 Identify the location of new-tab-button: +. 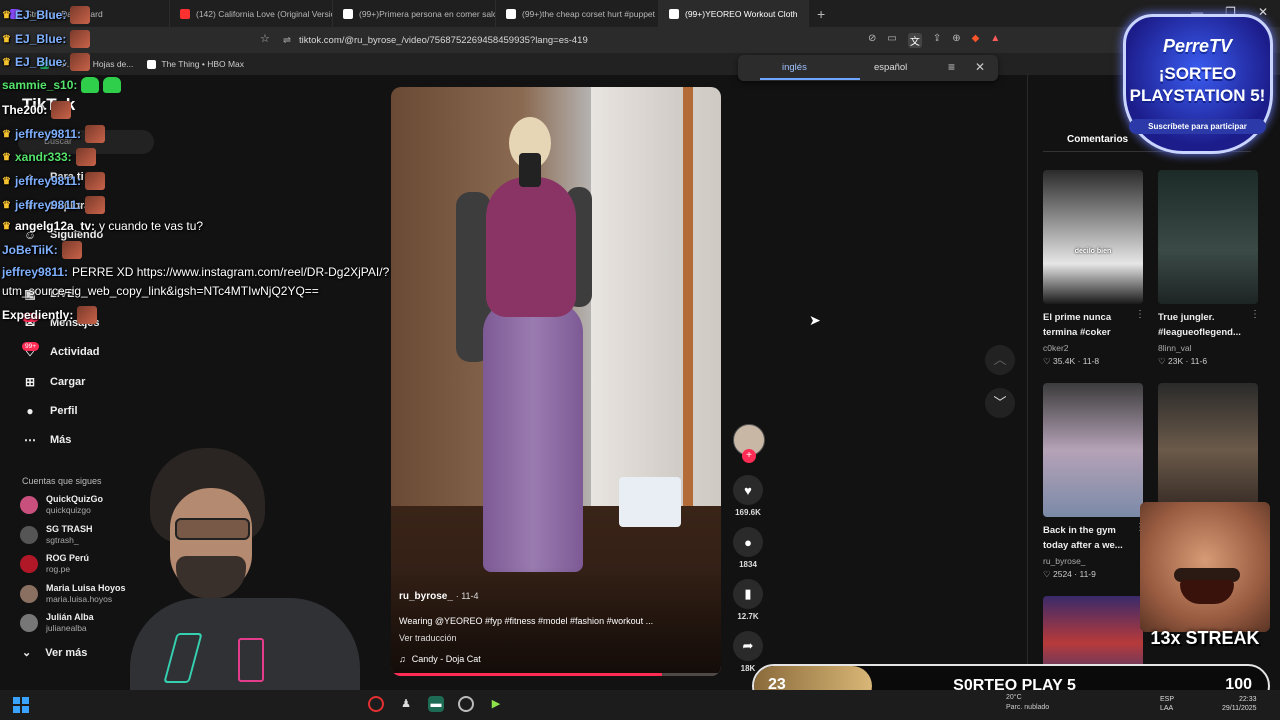
(821, 14).